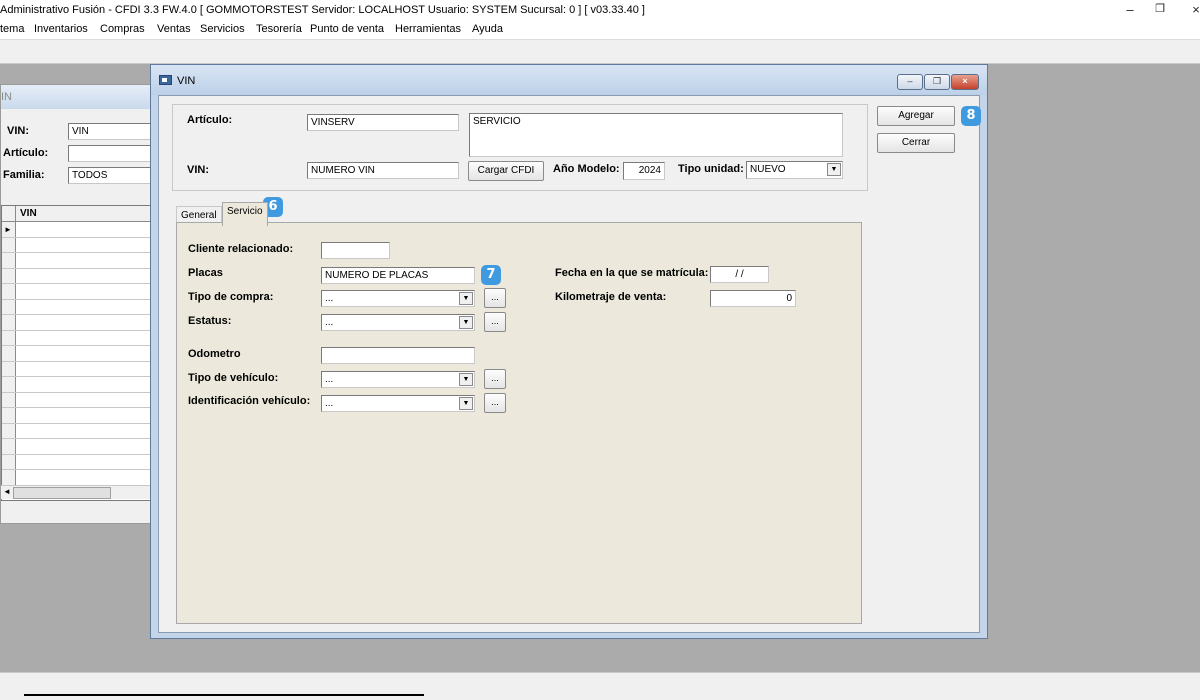 The width and height of the screenshot is (1200, 700). Describe the element at coordinates (78, 214) in the screenshot. I see `vin-grid-header: VIN` at that location.